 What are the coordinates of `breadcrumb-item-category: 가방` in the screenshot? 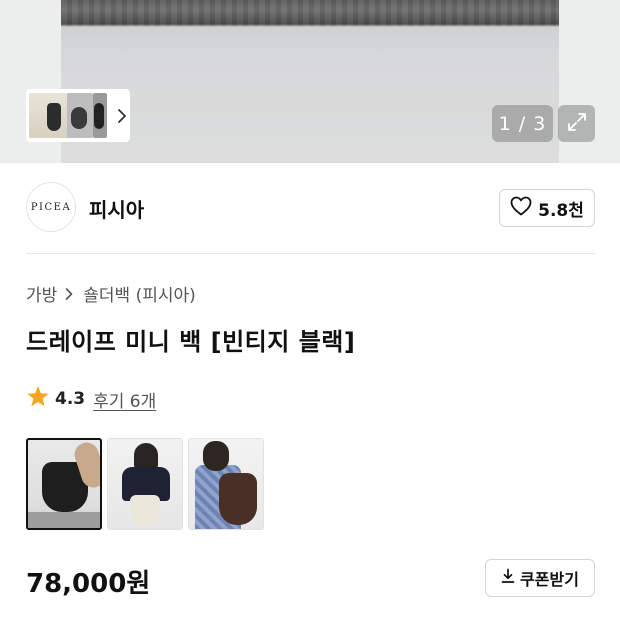 It's located at (41, 293).